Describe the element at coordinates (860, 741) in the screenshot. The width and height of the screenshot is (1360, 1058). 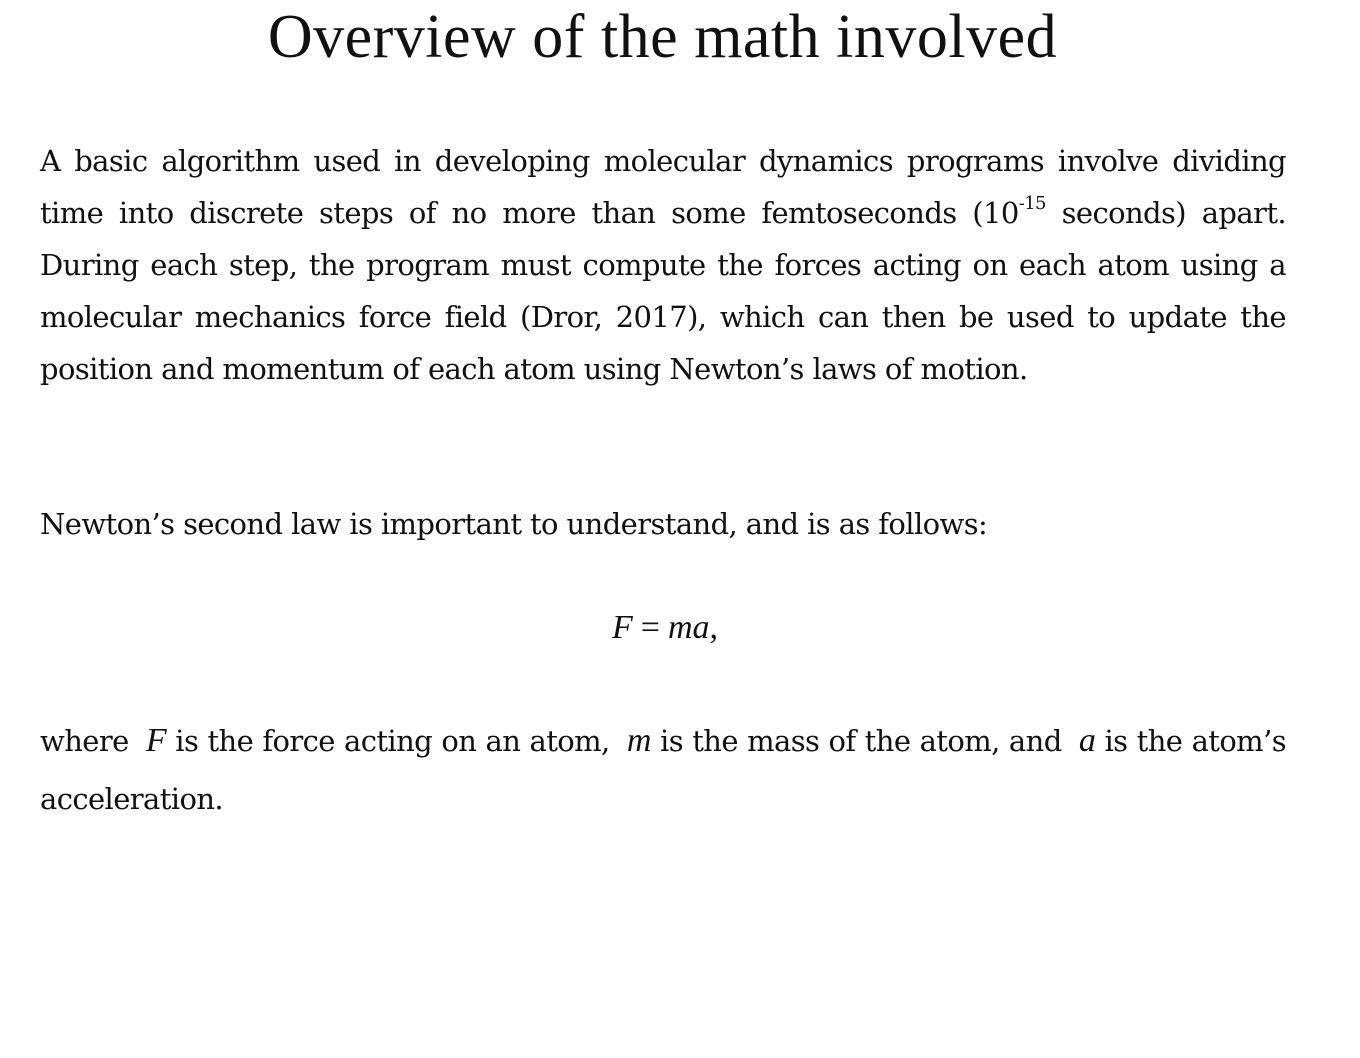
I see `definitions-text-3: is the mass of the atom, and` at that location.